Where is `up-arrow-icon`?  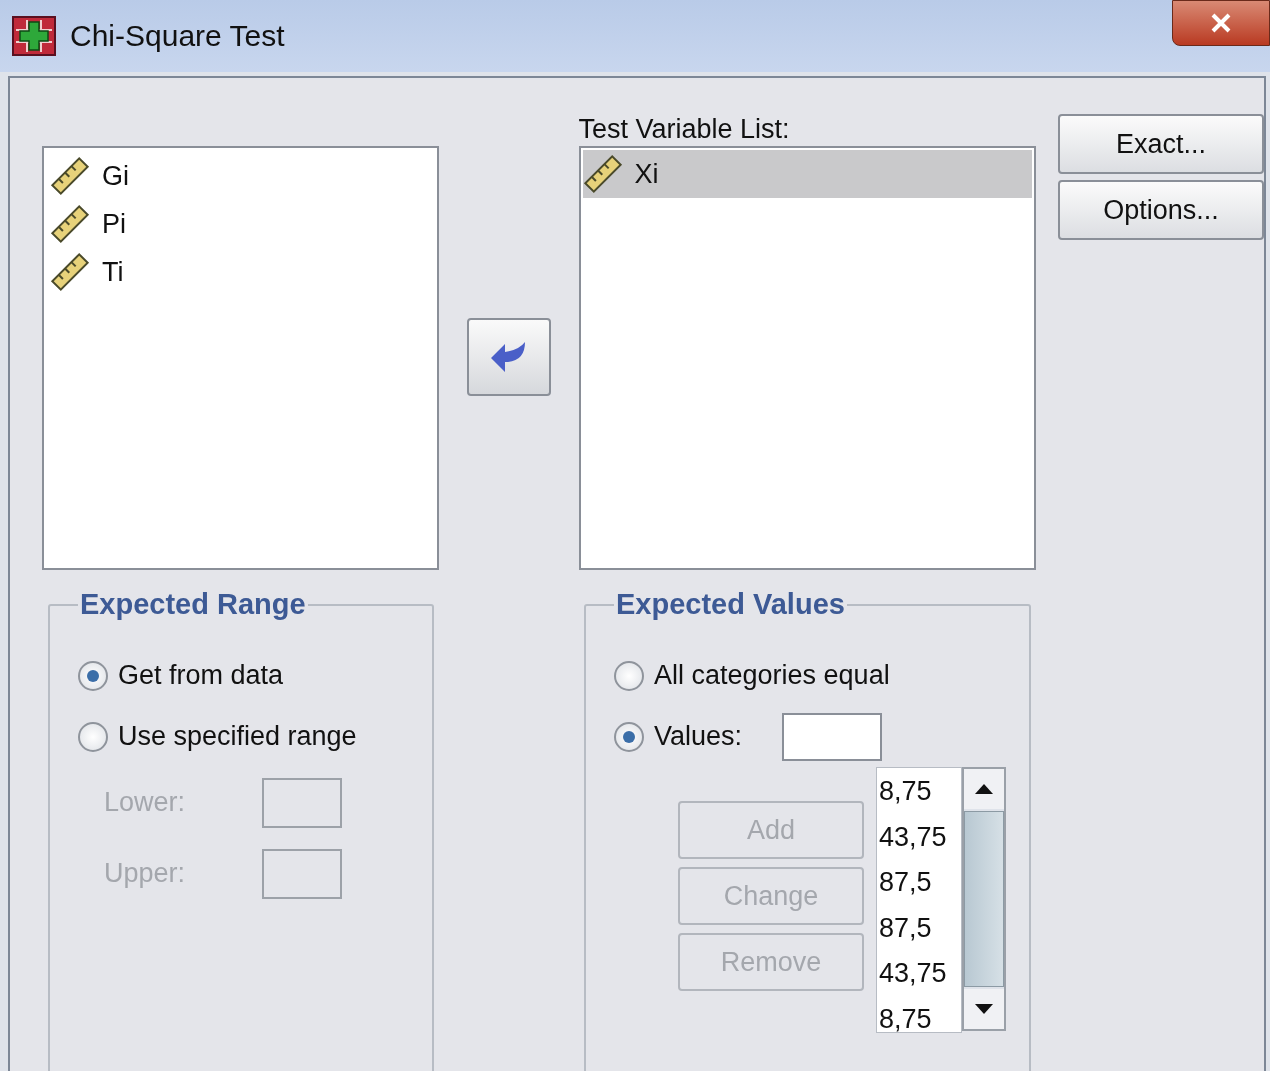 up-arrow-icon is located at coordinates (984, 789).